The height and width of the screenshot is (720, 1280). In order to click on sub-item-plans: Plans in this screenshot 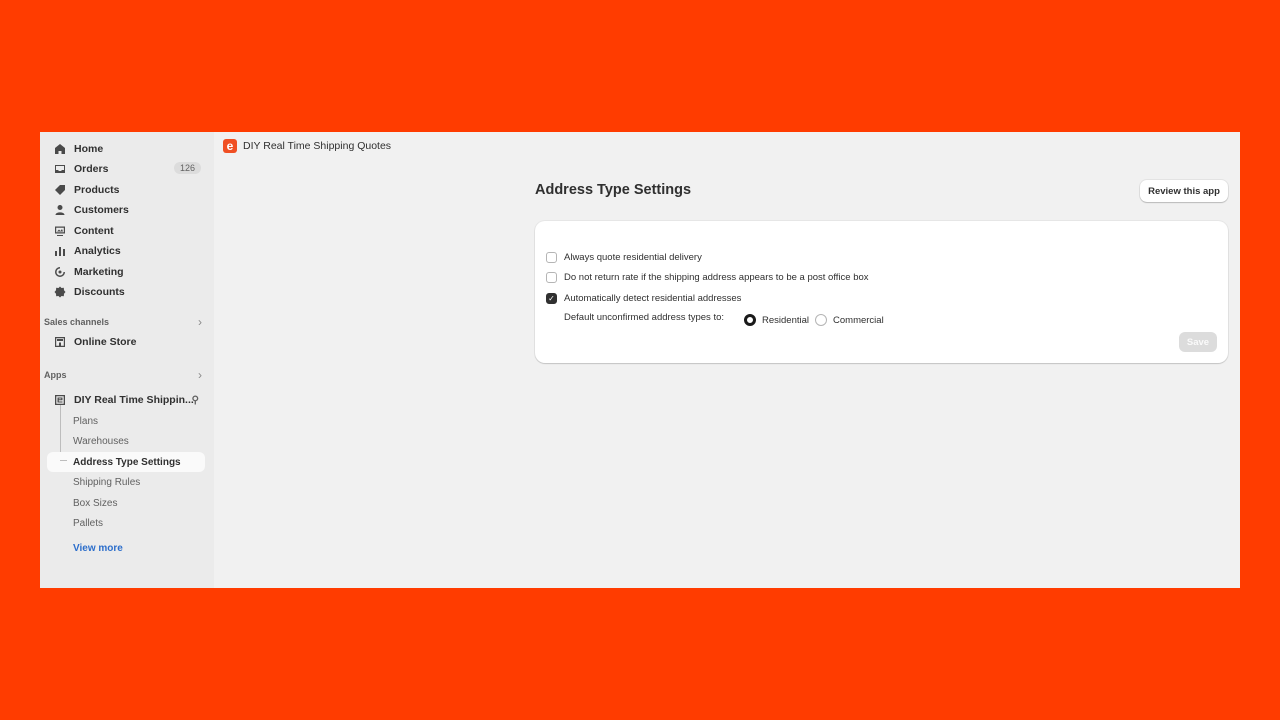, I will do `click(85, 421)`.